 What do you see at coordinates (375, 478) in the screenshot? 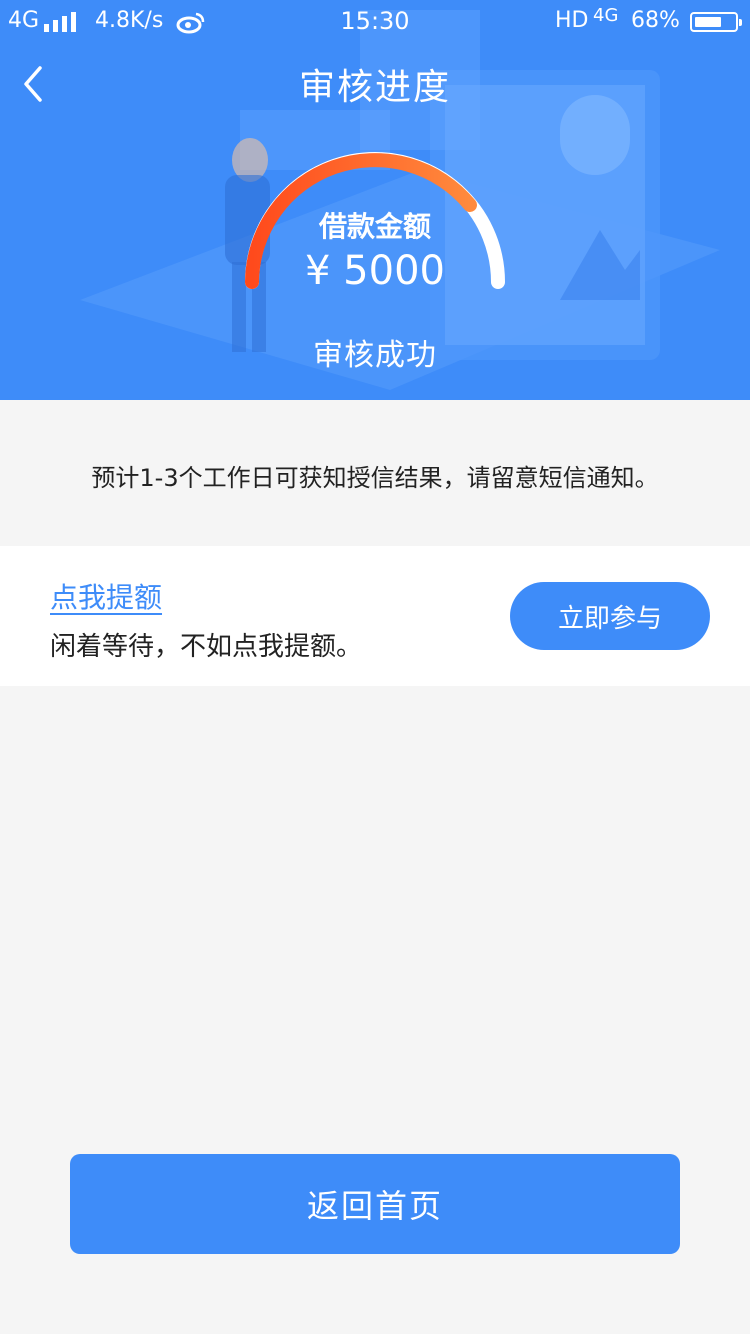
I see `notice-text: 预计1-3个工作日可获知授信结果，请留意短信通知。` at bounding box center [375, 478].